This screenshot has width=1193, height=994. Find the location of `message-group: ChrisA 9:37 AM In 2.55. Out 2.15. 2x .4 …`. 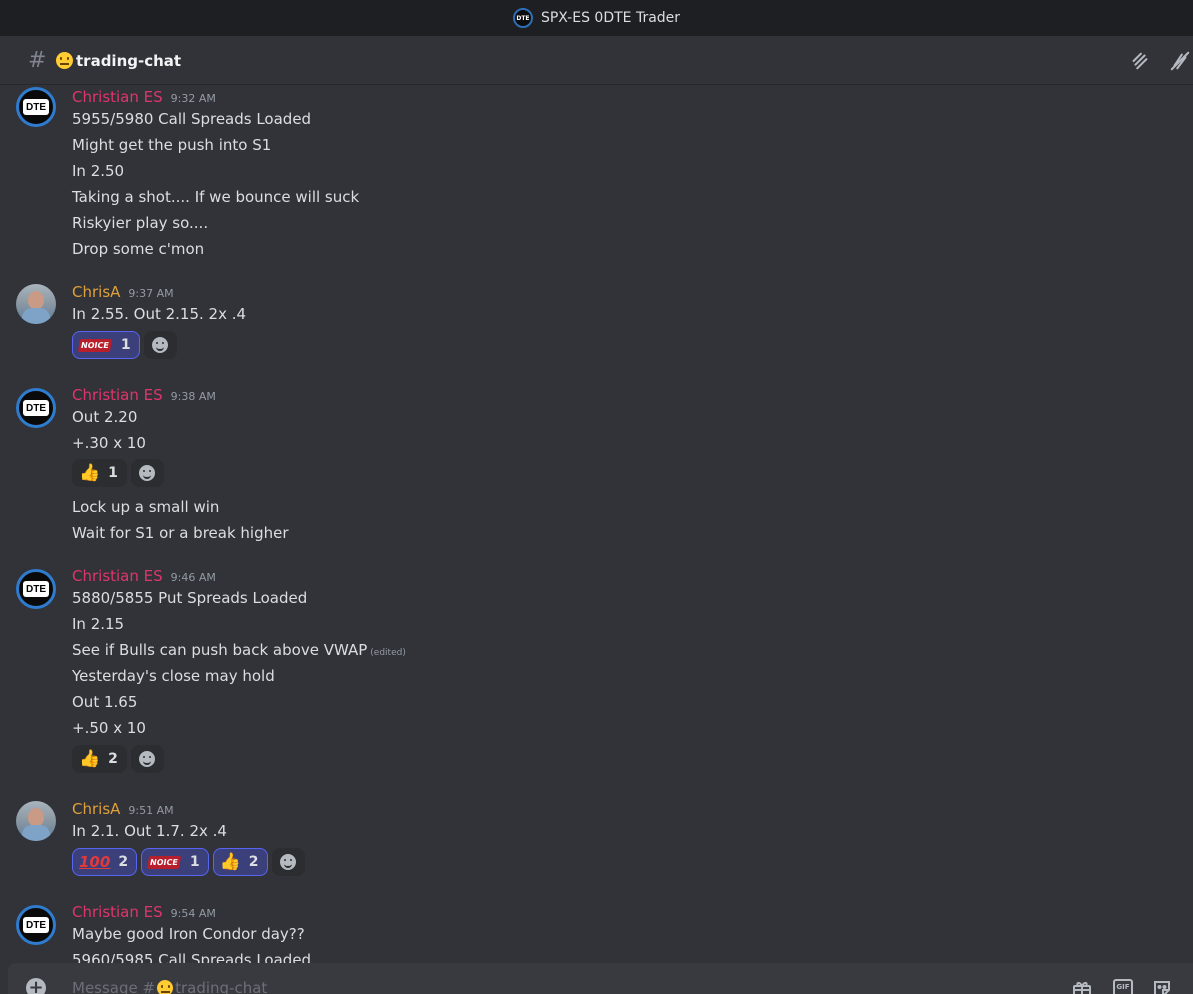

message-group: ChrisA 9:37 AM In 2.55. Out 2.15. 2x .4 … is located at coordinates (596, 320).